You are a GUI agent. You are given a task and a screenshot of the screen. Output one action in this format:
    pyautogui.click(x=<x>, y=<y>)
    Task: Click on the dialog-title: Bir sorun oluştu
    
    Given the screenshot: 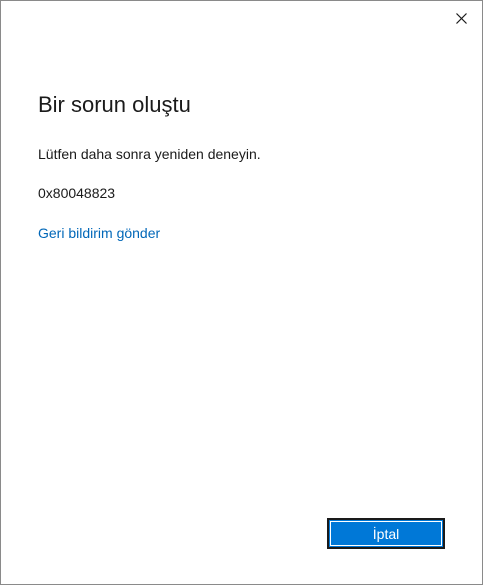 What is the action you would take?
    pyautogui.click(x=114, y=104)
    